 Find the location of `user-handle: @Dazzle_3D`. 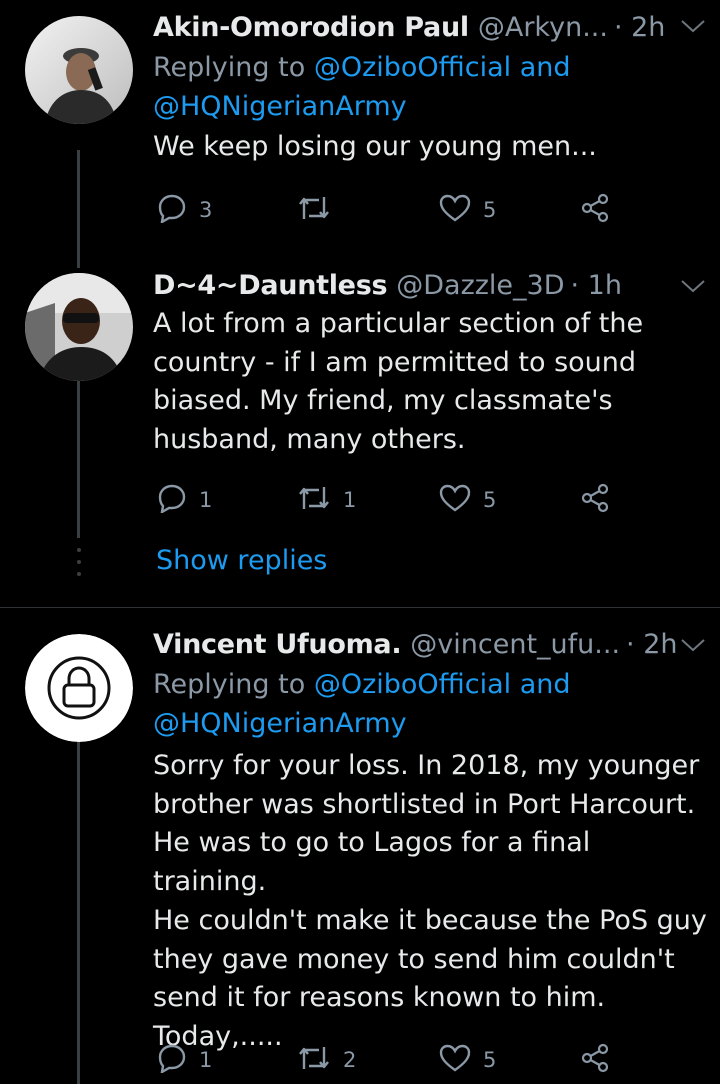

user-handle: @Dazzle_3D is located at coordinates (480, 286).